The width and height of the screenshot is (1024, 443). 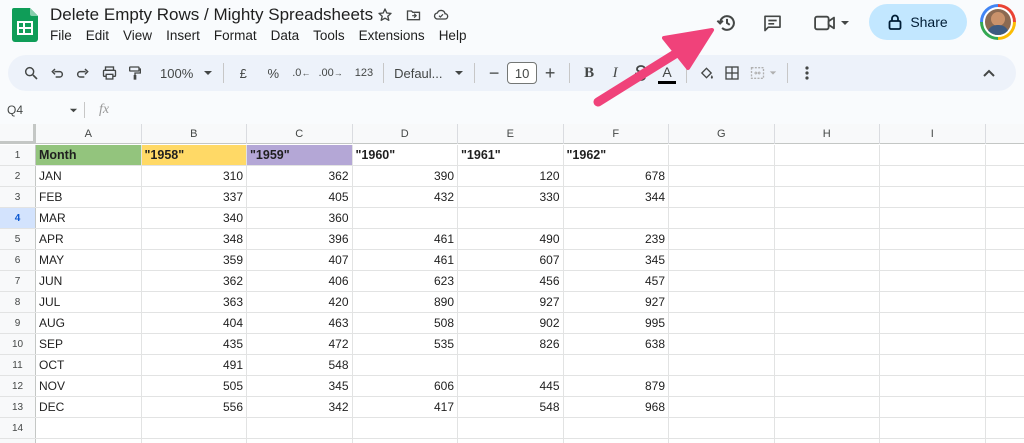 What do you see at coordinates (300, 239) in the screenshot?
I see `cell-c5: 396` at bounding box center [300, 239].